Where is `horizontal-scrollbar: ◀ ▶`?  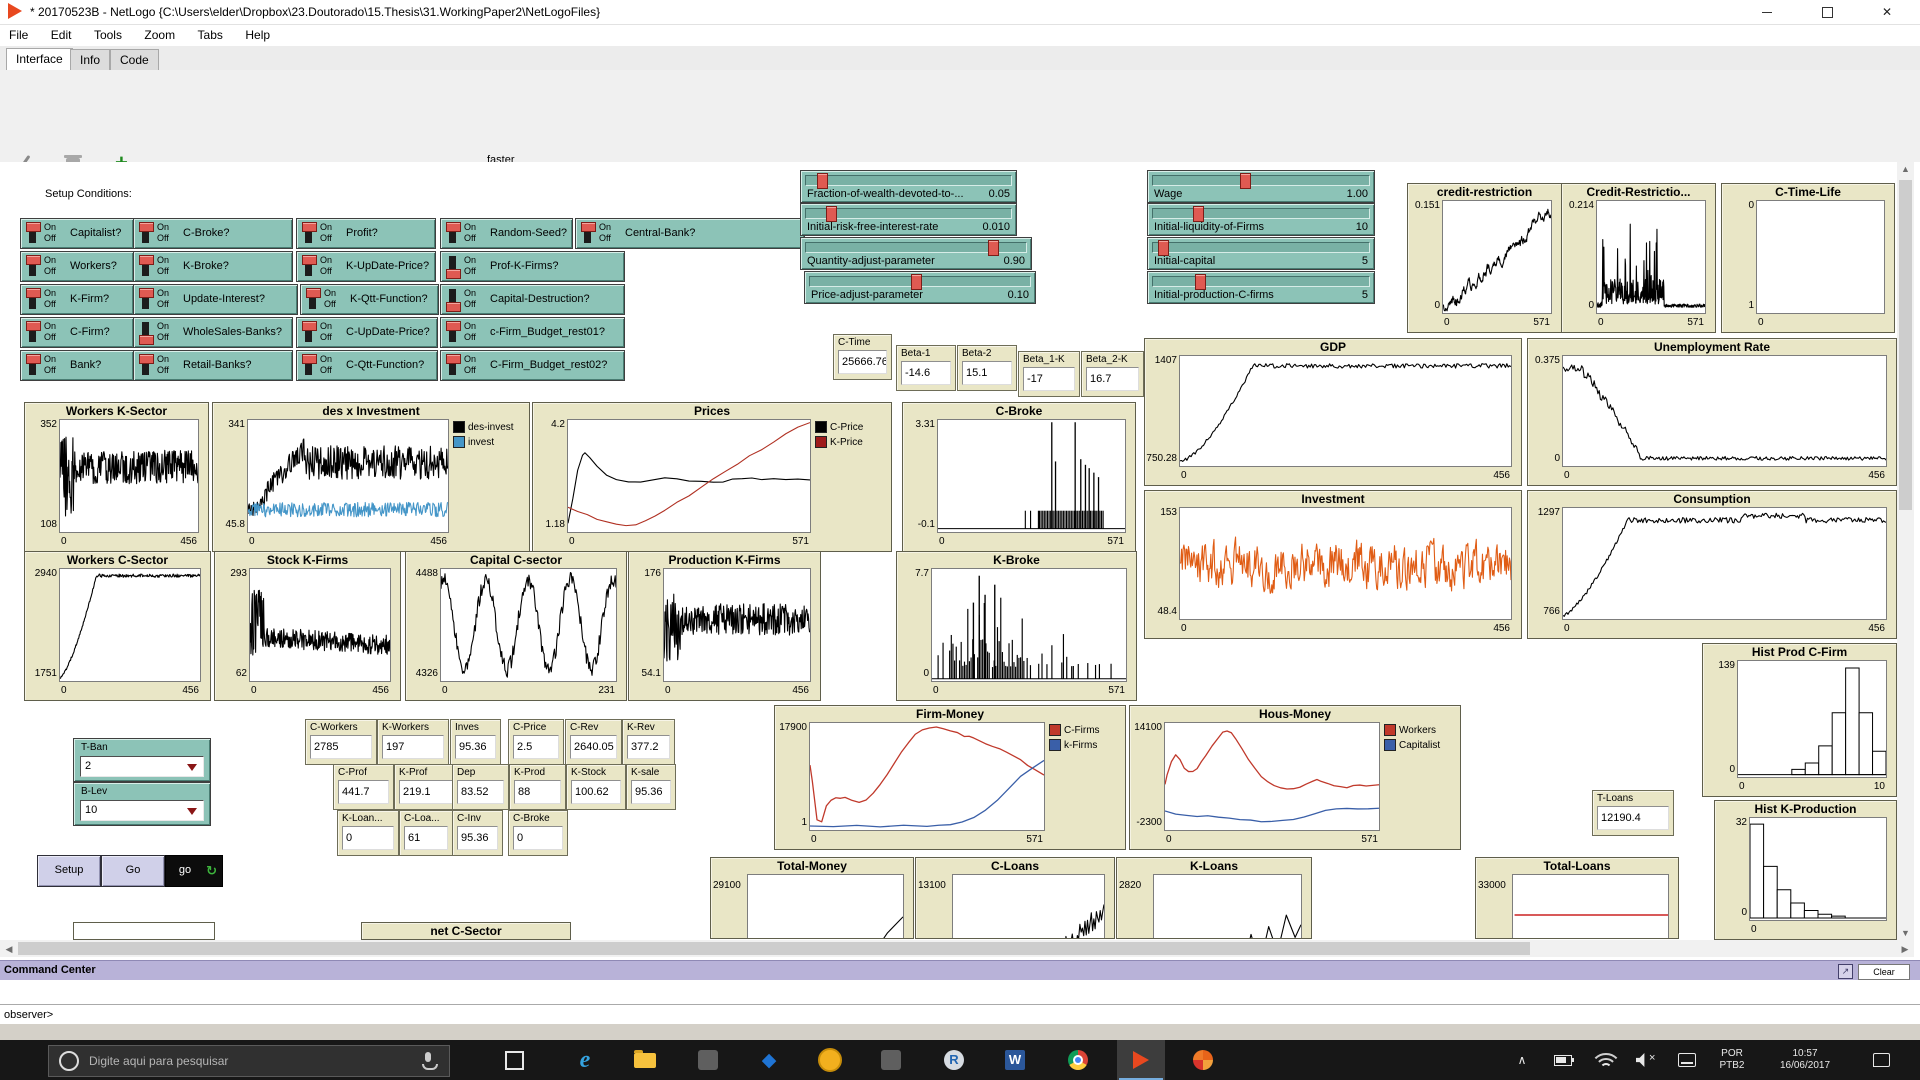 horizontal-scrollbar: ◀ ▶ is located at coordinates (957, 948).